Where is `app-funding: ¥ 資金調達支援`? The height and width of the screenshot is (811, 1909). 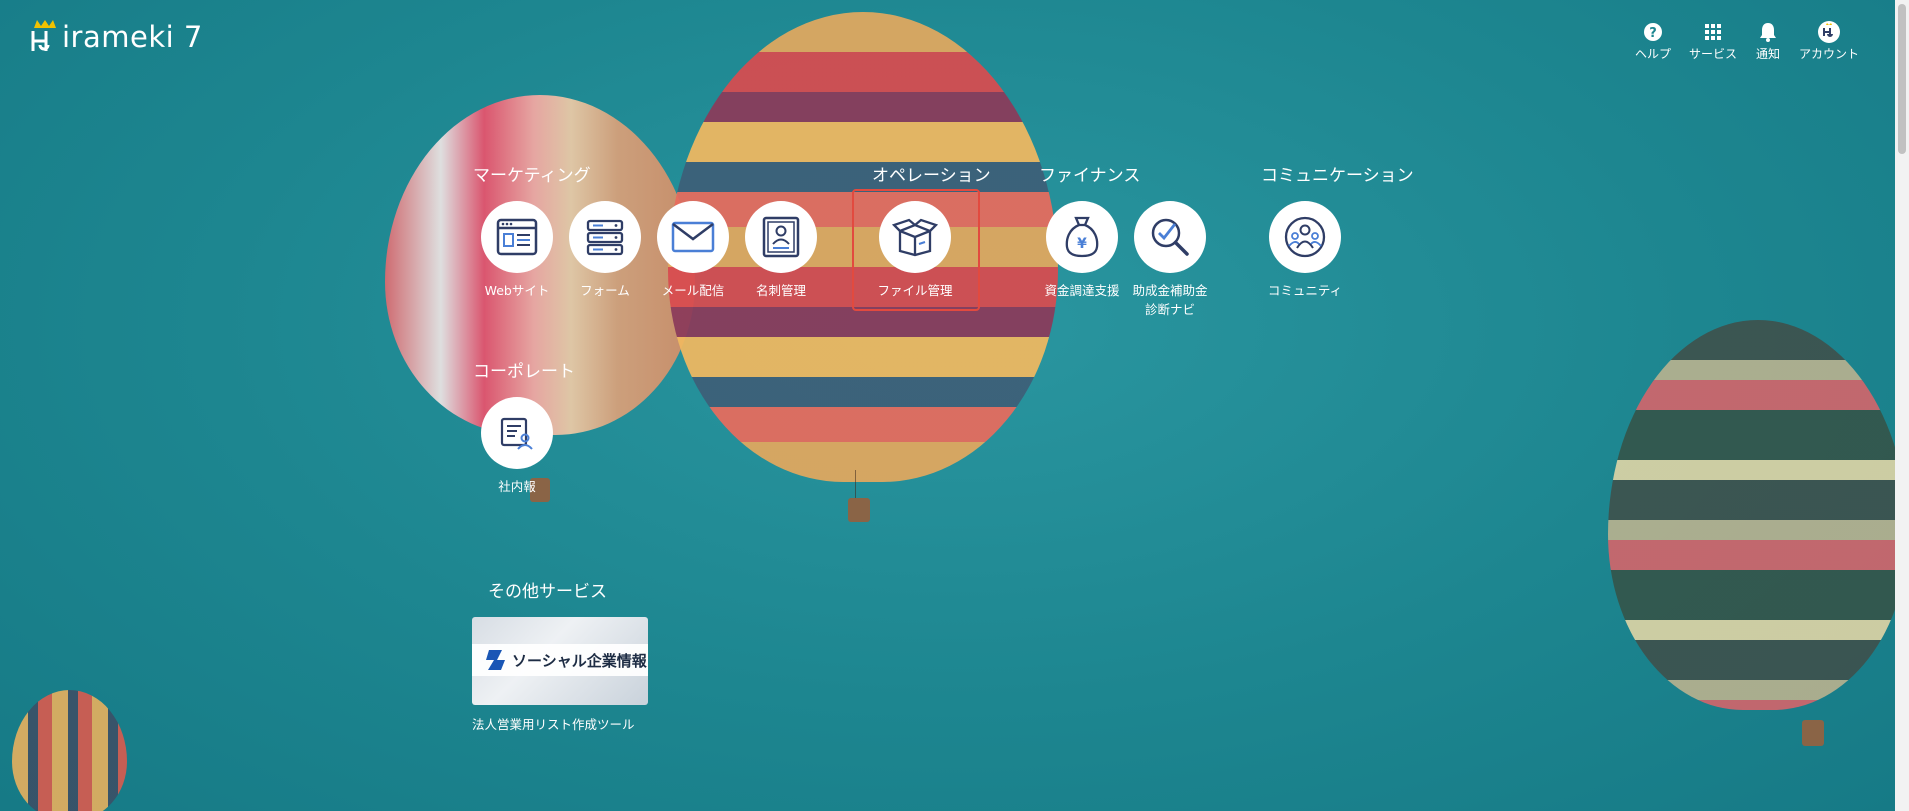
app-funding: ¥ 資金調達支援 is located at coordinates (1082, 251).